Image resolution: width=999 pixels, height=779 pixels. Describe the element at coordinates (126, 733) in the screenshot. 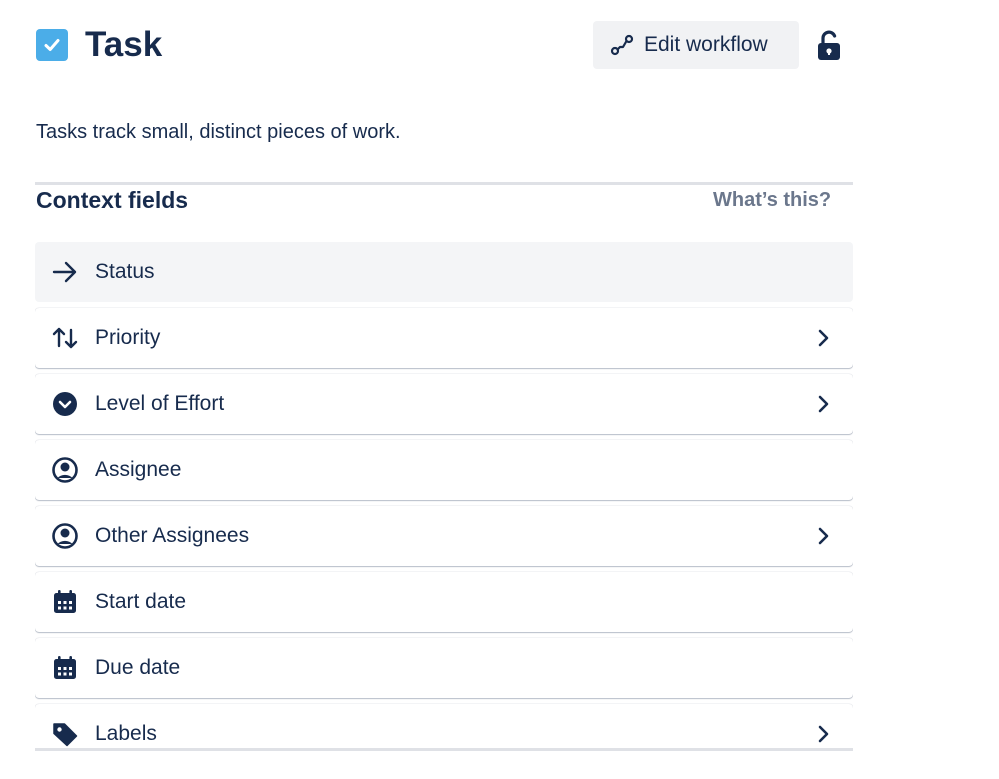

I see `field-label: Labels` at that location.